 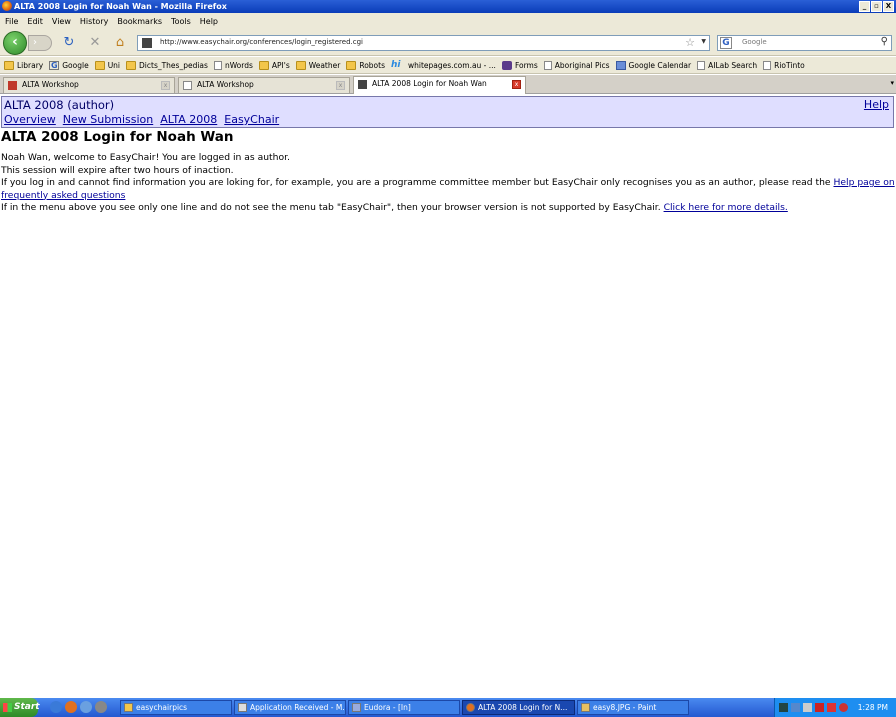 I want to click on menu-help: Help, so click(x=210, y=21).